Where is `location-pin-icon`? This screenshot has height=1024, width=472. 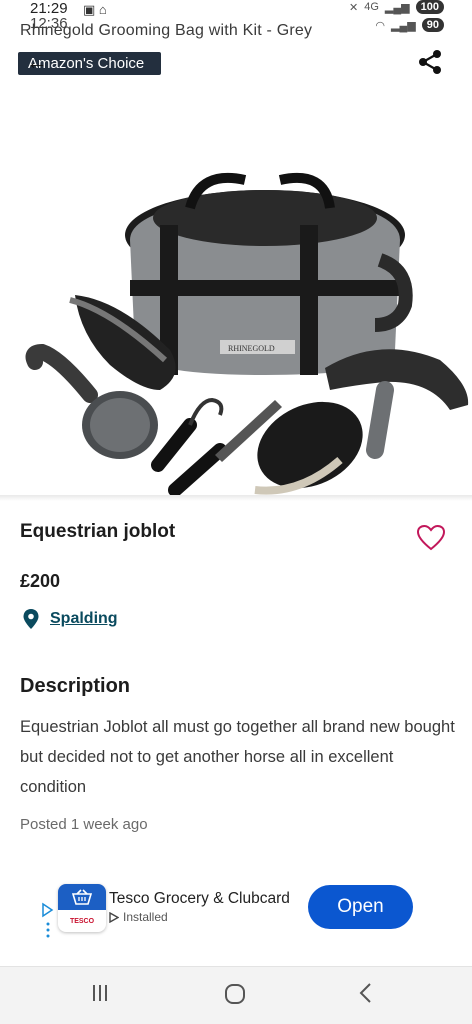 location-pin-icon is located at coordinates (31, 619).